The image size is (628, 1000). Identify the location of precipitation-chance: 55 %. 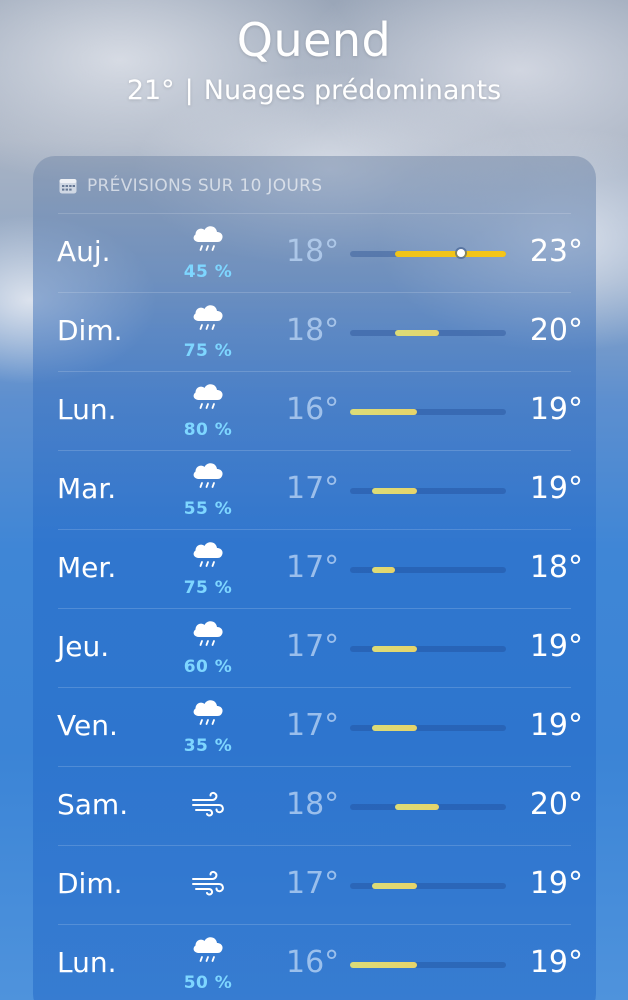
(208, 509).